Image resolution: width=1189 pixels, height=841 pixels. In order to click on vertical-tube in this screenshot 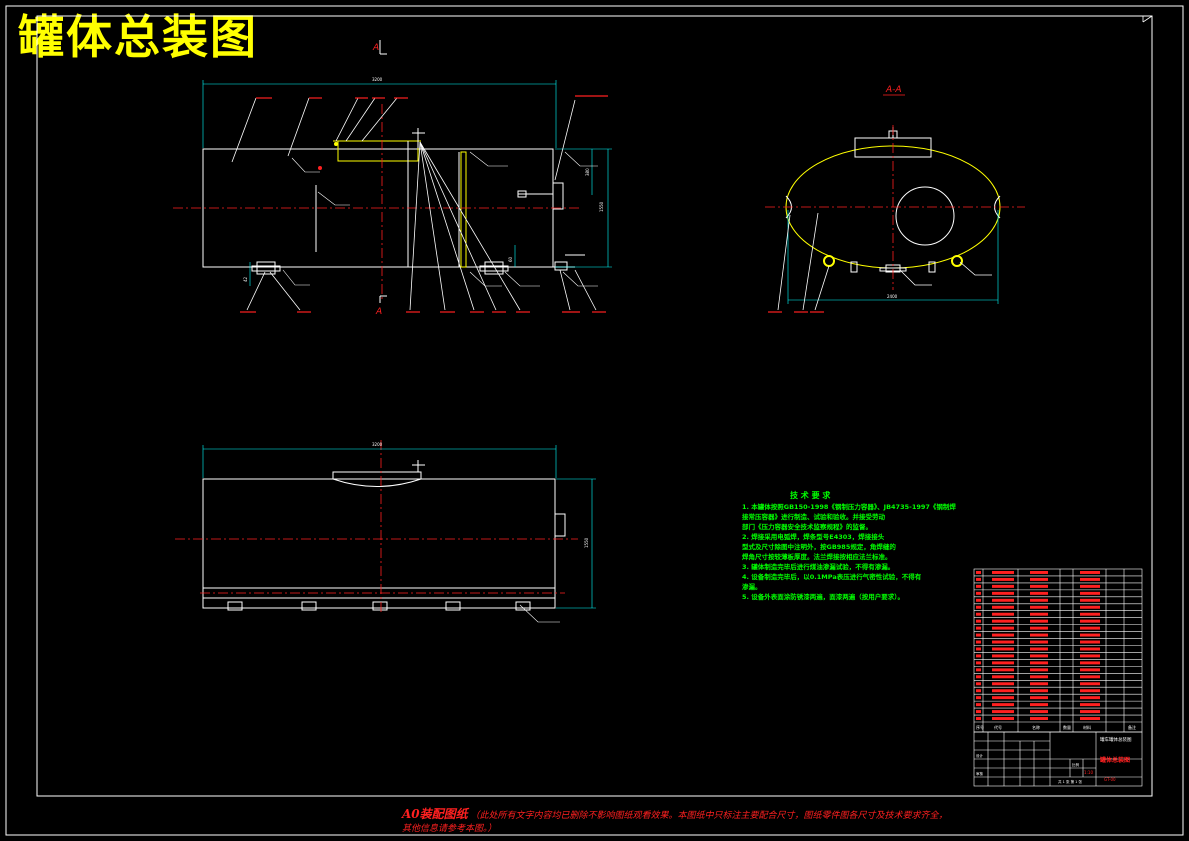, I will do `click(463, 209)`.